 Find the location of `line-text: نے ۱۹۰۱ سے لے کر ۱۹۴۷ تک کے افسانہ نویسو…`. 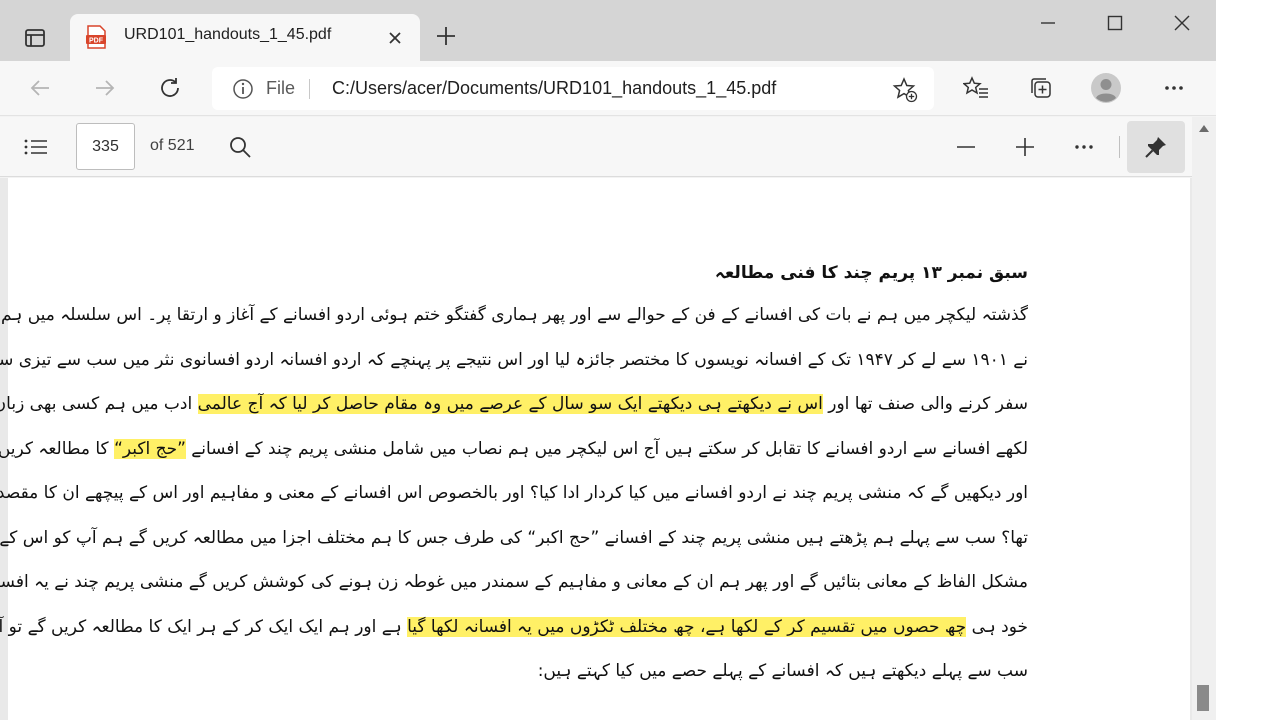

line-text: نے ۱۹۰۱ سے لے کر ۱۹۴۷ تک کے افسانہ نویسو… is located at coordinates (514, 359).